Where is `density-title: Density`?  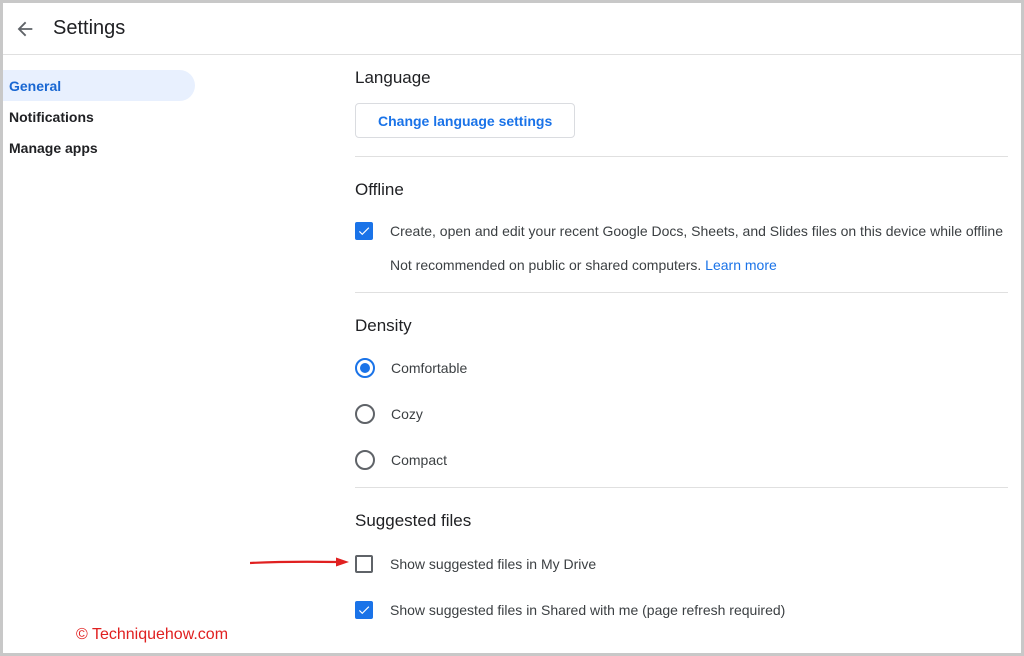 density-title: Density is located at coordinates (383, 325).